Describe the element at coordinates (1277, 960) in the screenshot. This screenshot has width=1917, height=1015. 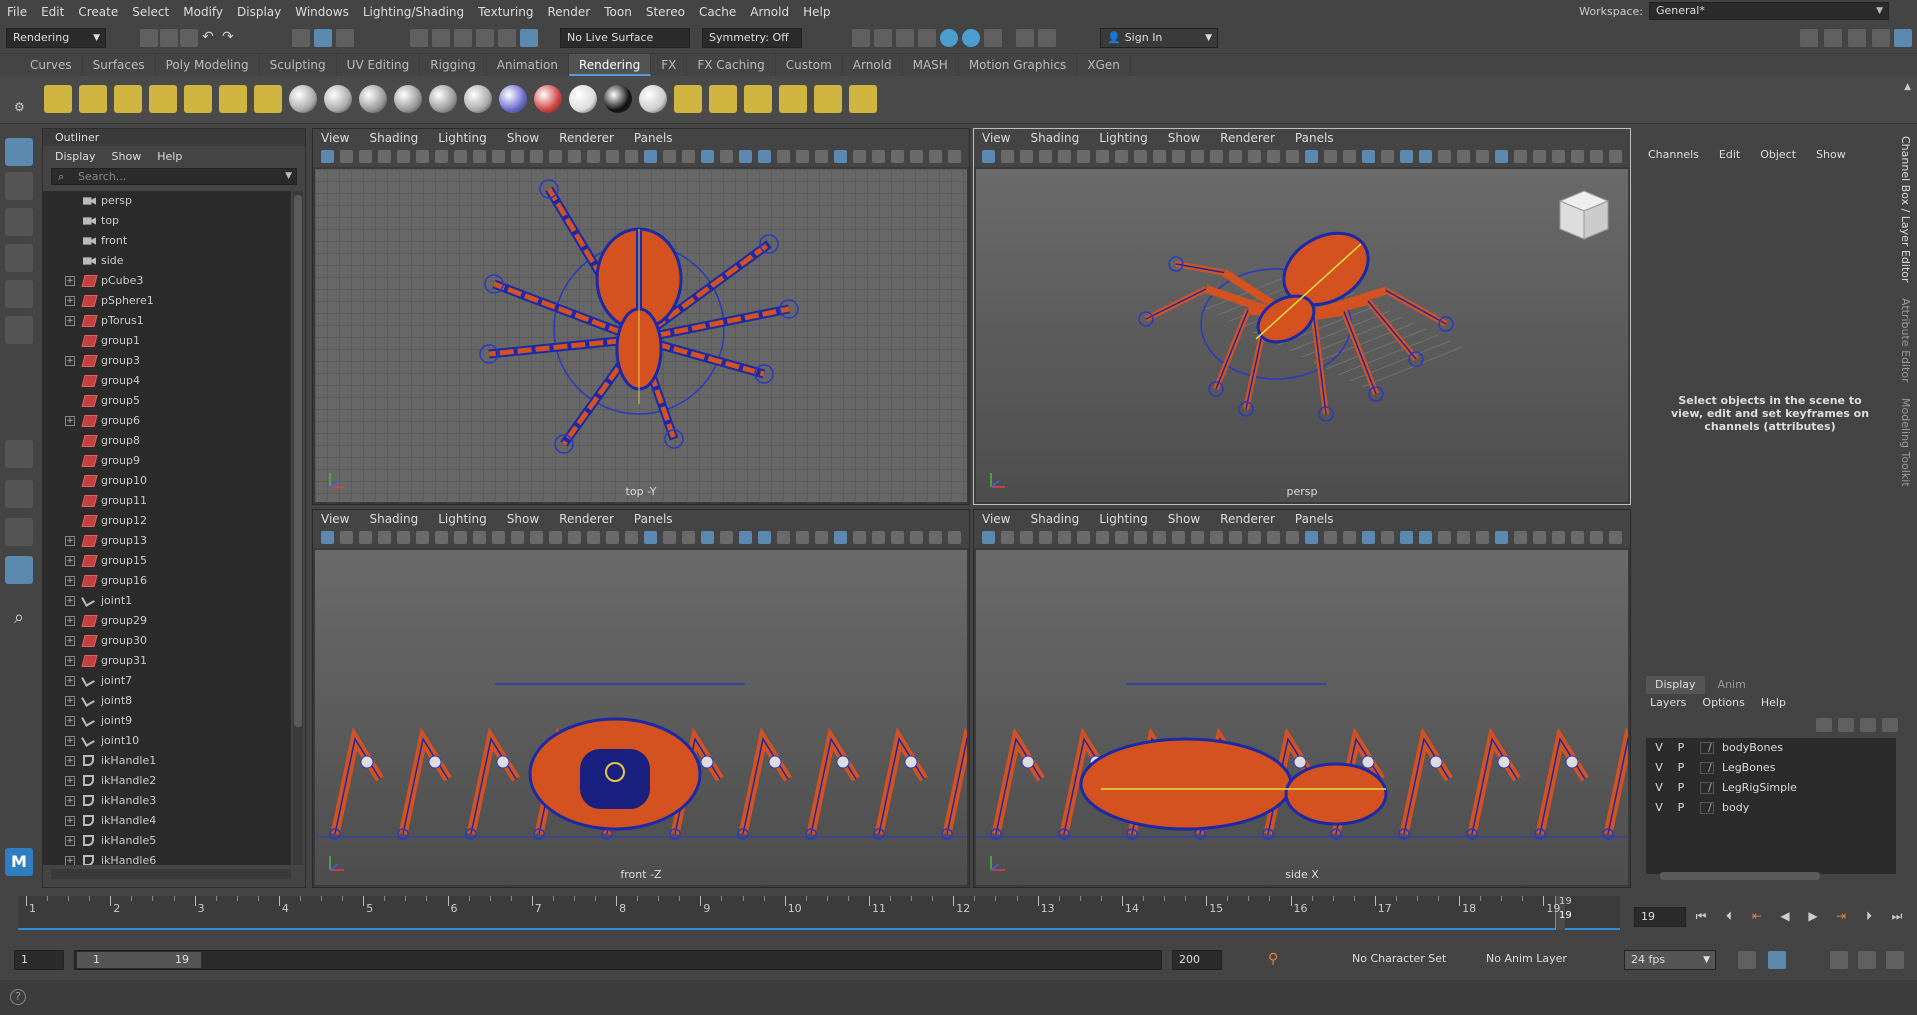
I see `auto-key-icon: ⚲` at that location.